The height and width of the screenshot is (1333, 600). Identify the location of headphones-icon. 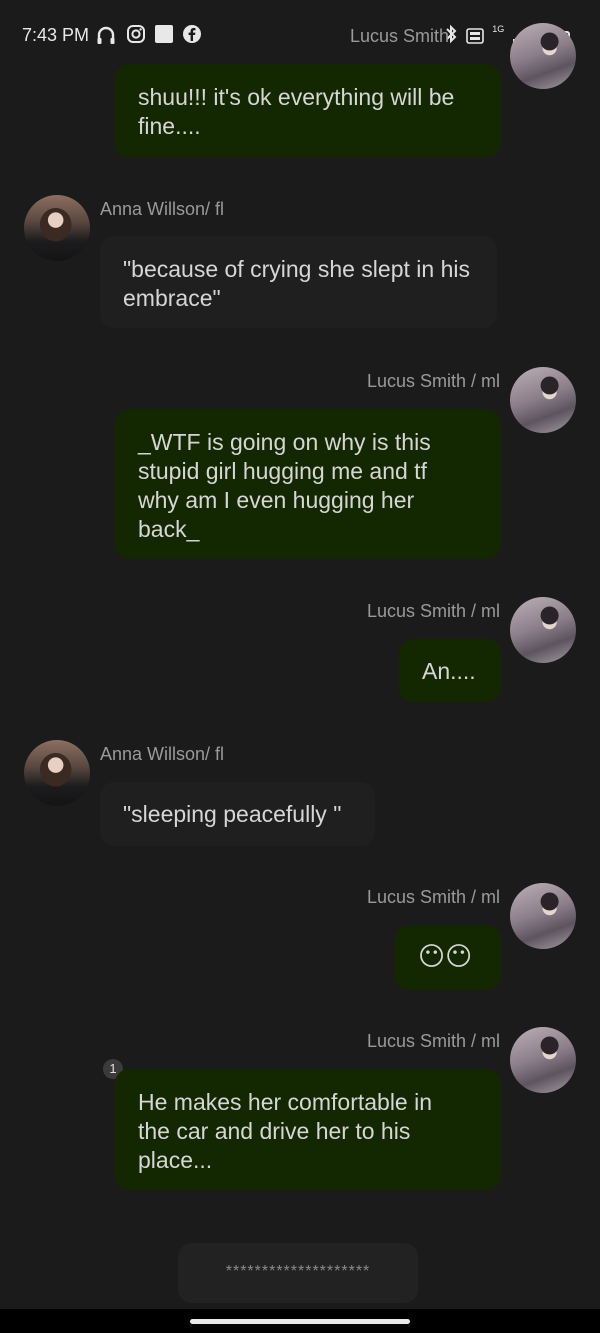
(106, 35).